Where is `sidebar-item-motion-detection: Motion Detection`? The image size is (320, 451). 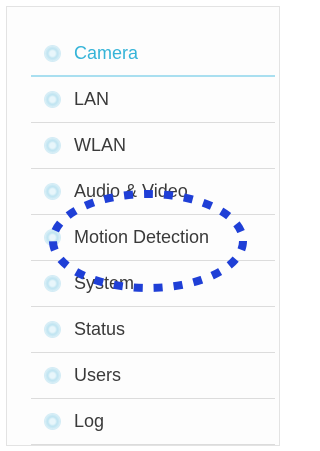
sidebar-item-motion-detection: Motion Detection is located at coordinates (153, 238).